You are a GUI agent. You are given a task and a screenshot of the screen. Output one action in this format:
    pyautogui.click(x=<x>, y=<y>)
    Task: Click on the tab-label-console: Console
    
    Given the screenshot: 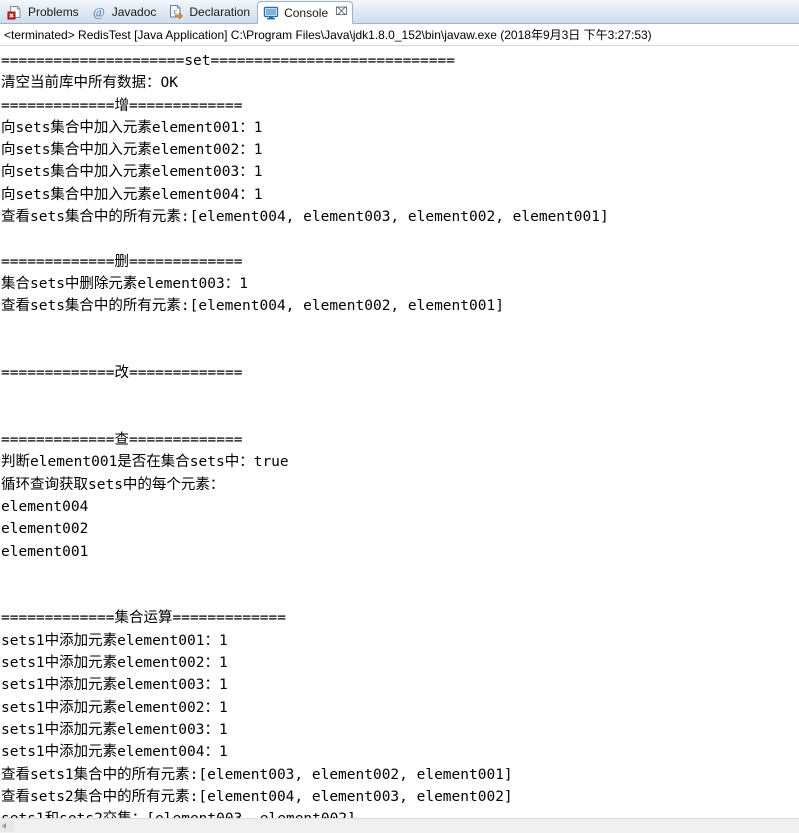 What is the action you would take?
    pyautogui.click(x=306, y=12)
    